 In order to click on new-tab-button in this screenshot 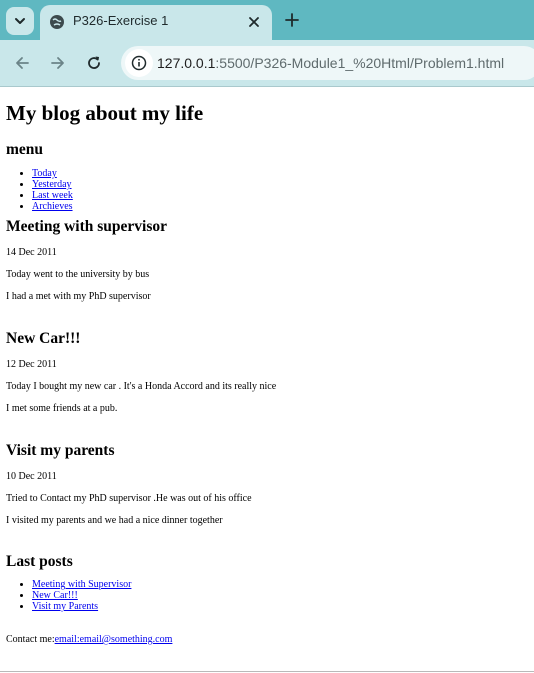, I will do `click(292, 20)`.